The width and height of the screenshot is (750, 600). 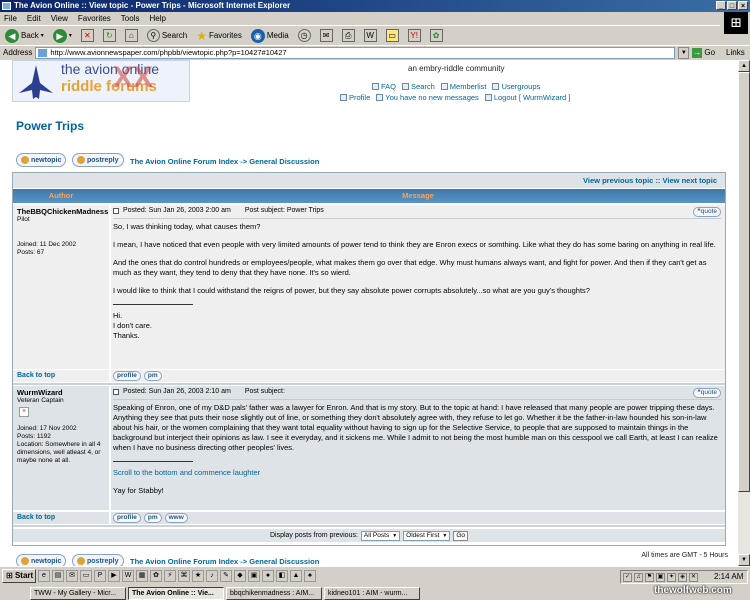 What do you see at coordinates (254, 576) in the screenshot?
I see `app-icon: ▣` at bounding box center [254, 576].